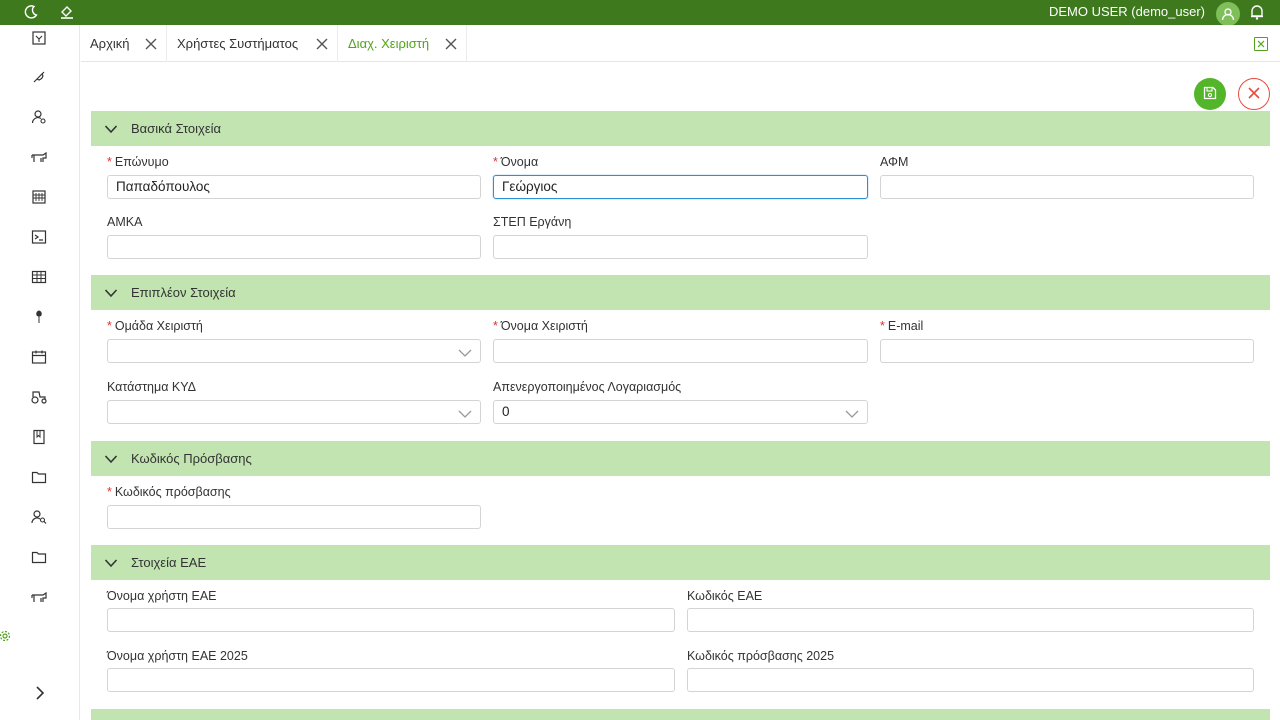 The width and height of the screenshot is (1280, 720). I want to click on password-label: * Κωδικός πρόσβασης, so click(169, 492).